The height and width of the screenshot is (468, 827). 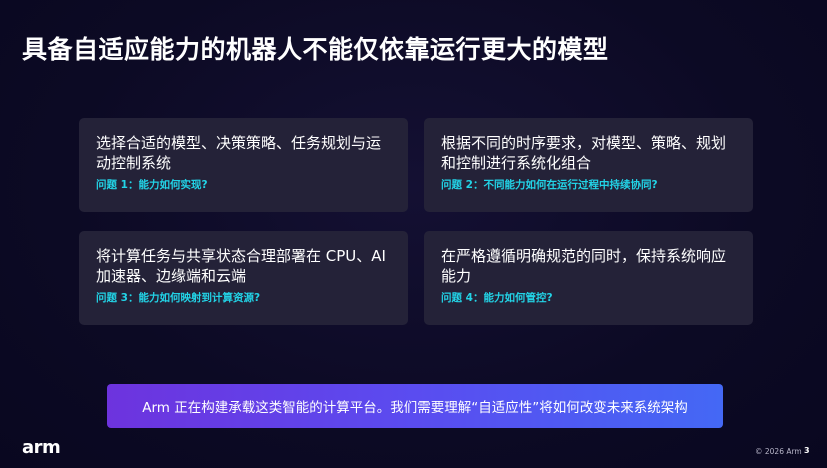 What do you see at coordinates (584, 266) in the screenshot?
I see `card-text: 在严格遵循明确规范的同时，保持系统响应能力` at bounding box center [584, 266].